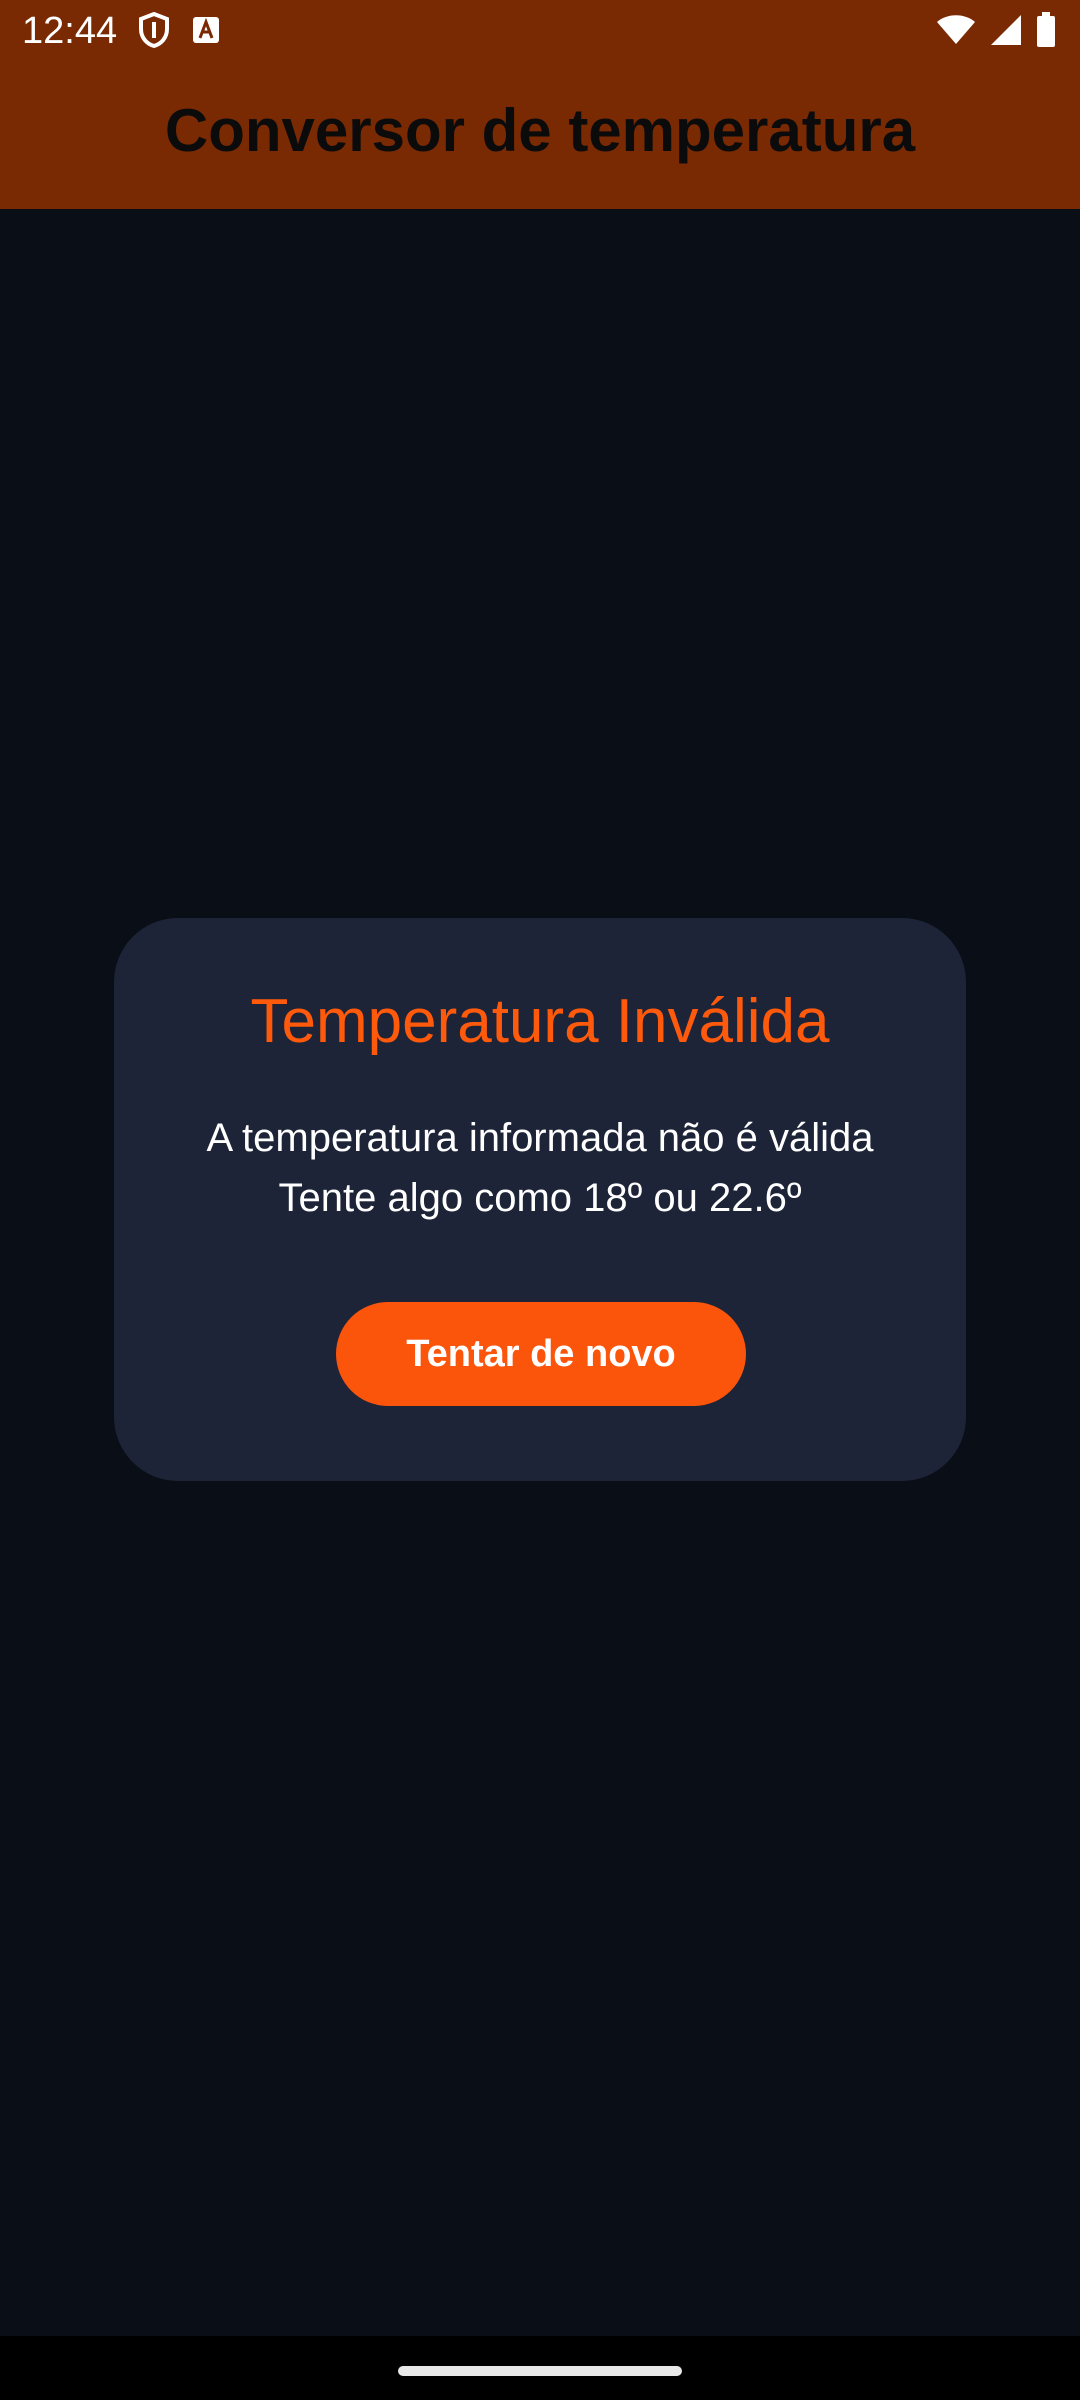  What do you see at coordinates (1006, 30) in the screenshot?
I see `signal-icon` at bounding box center [1006, 30].